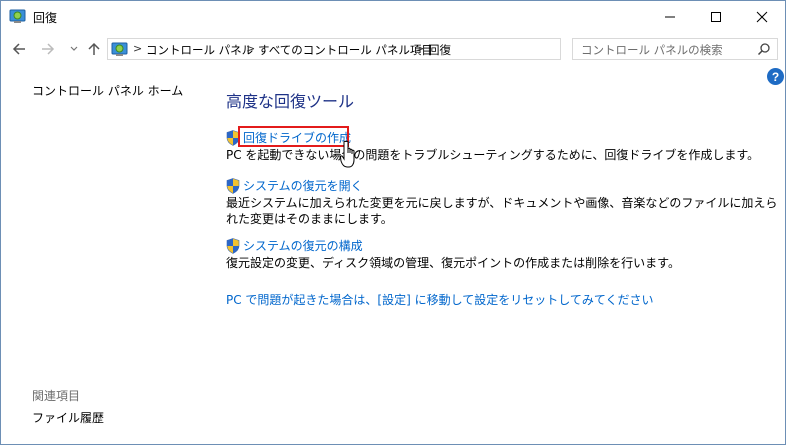  I want to click on maximize-button, so click(716, 16).